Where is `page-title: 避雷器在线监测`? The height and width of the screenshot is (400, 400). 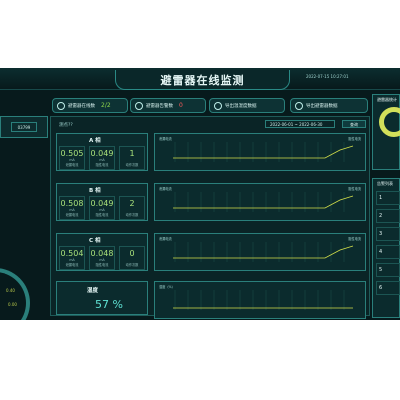
page-title: 避雷器在线监测 is located at coordinates (202, 80).